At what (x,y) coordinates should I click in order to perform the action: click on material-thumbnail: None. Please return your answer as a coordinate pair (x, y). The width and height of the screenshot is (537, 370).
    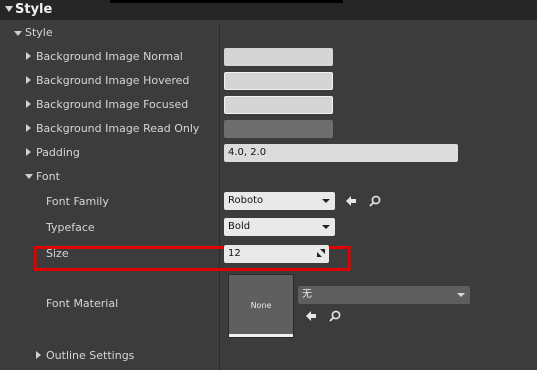
    Looking at the image, I should click on (261, 306).